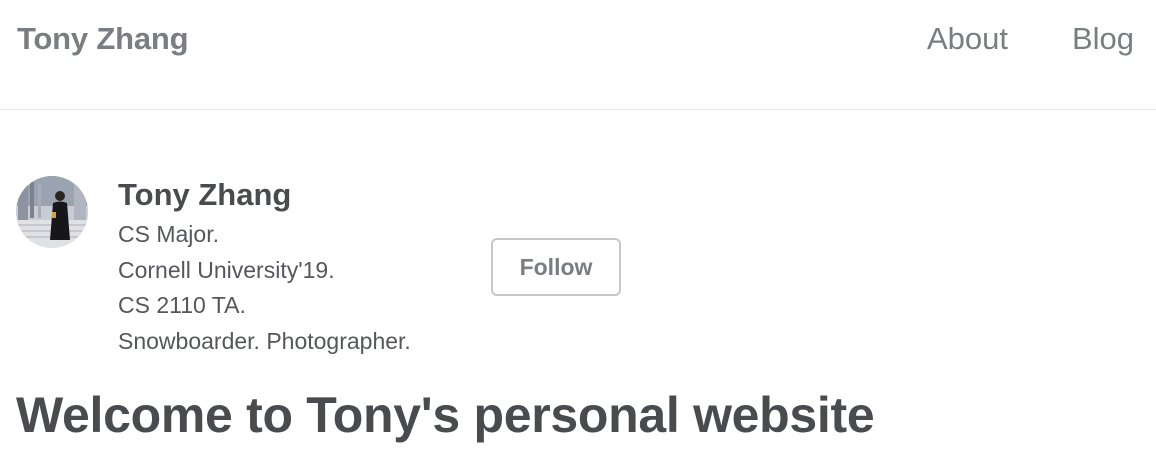 This screenshot has width=1156, height=472. Describe the element at coordinates (205, 194) in the screenshot. I see `profile-name: Tony Zhang` at that location.